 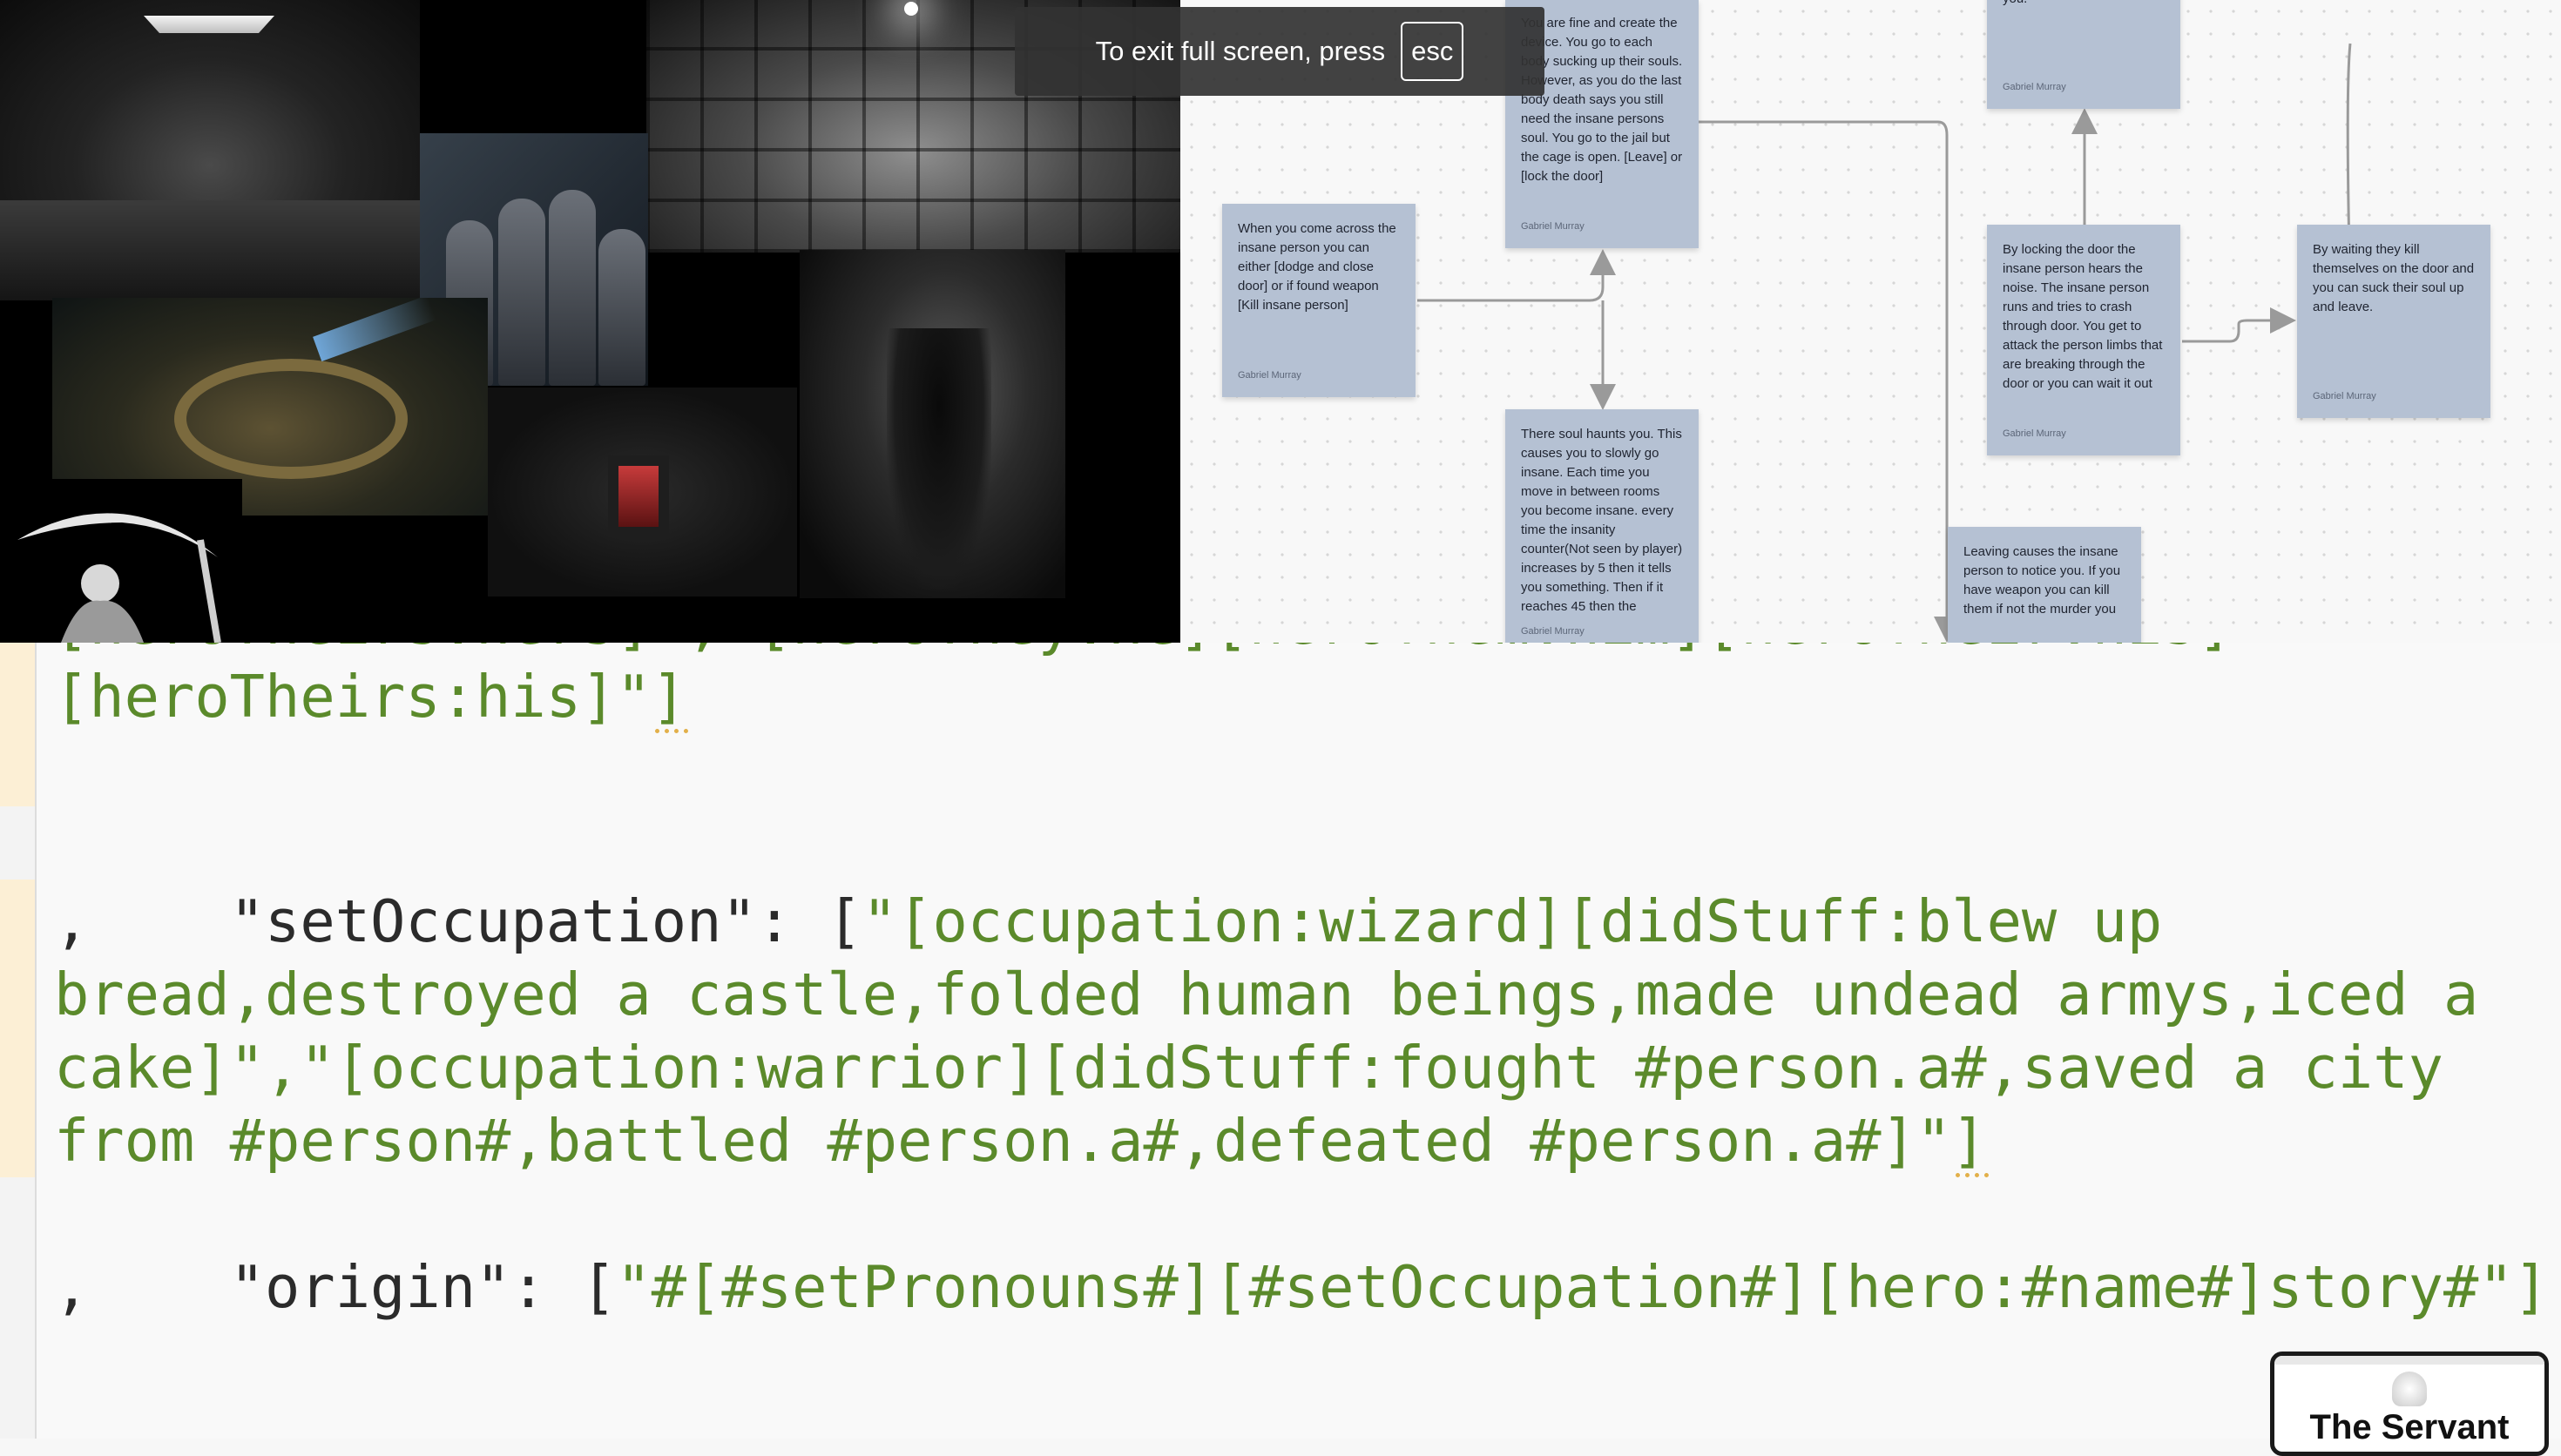 I want to click on reaper-icon, so click(x=119, y=578).